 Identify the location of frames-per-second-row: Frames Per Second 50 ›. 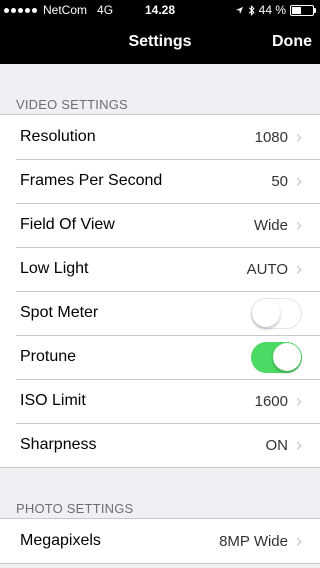
(160, 181).